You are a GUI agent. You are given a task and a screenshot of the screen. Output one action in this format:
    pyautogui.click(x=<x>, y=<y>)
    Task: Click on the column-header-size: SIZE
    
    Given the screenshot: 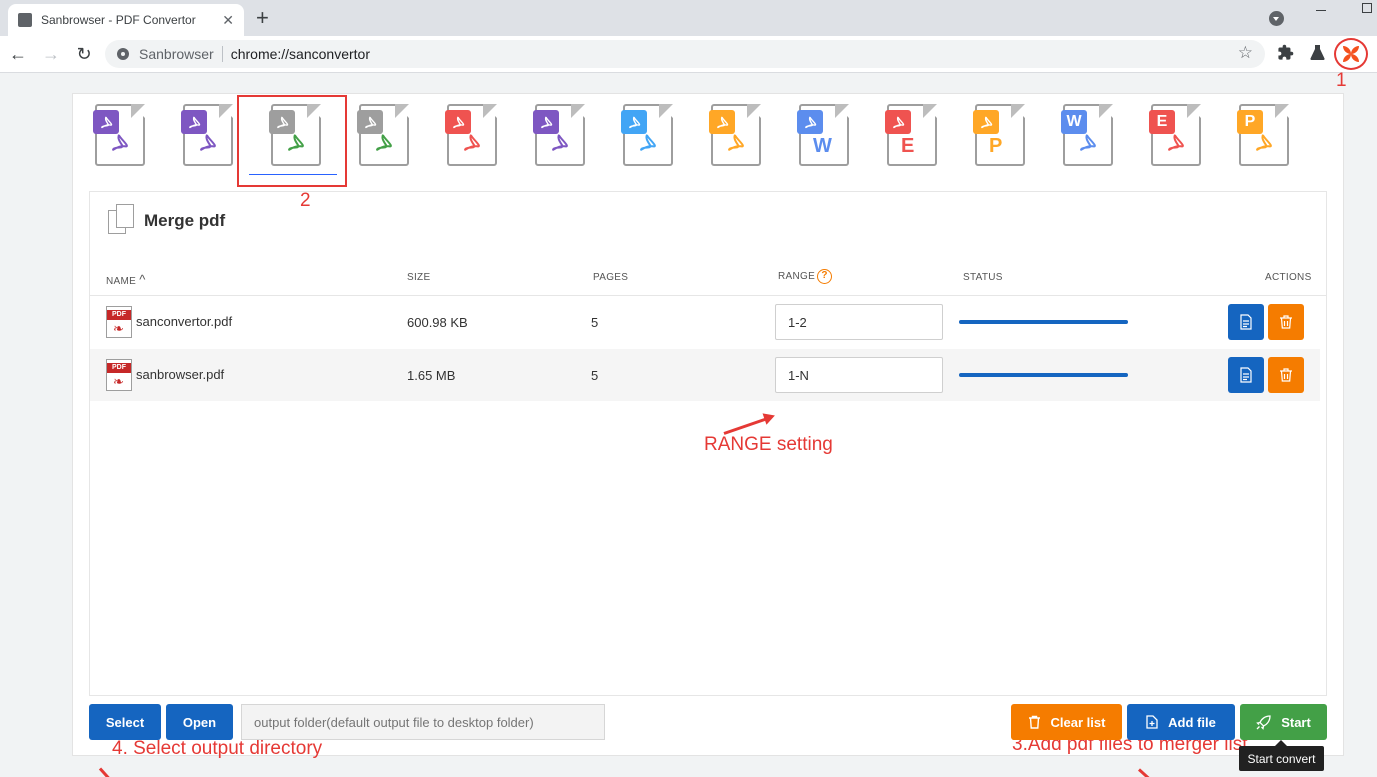 What is the action you would take?
    pyautogui.click(x=419, y=277)
    